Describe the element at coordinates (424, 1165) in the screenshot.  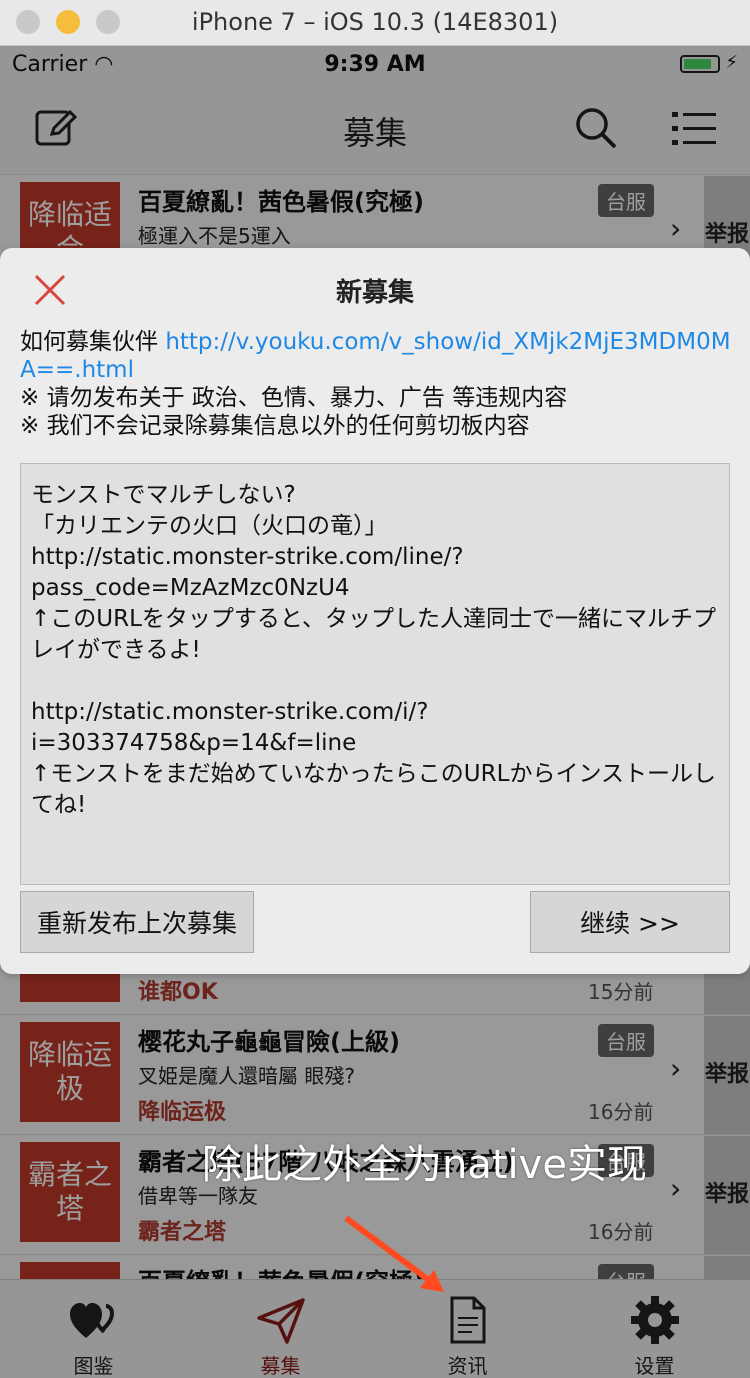
I see `annotation-caption: 除此之外全为native实现` at that location.